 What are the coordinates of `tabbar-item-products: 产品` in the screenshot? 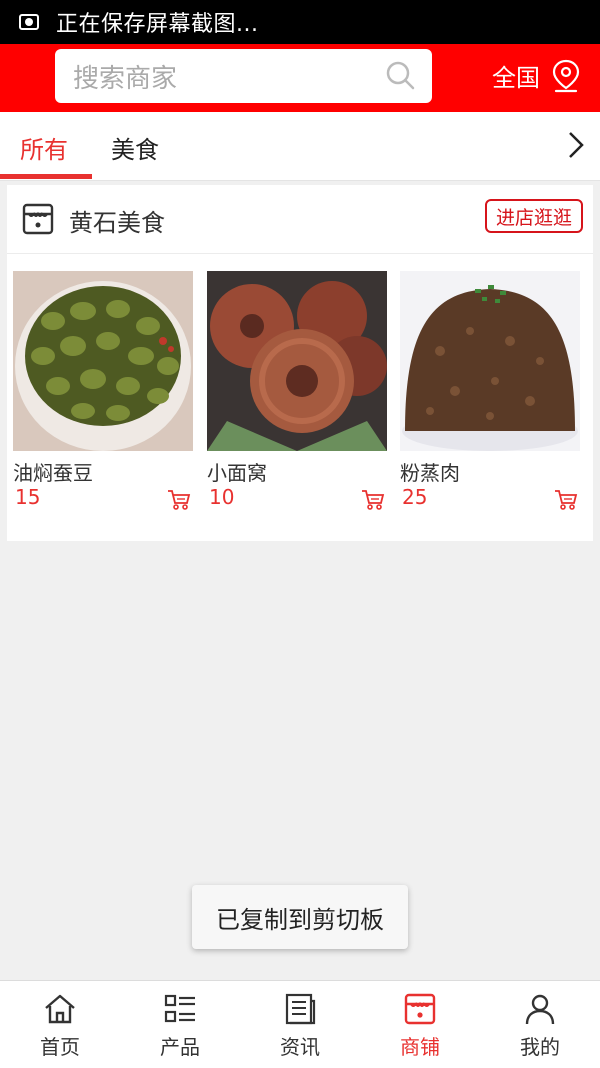 It's located at (180, 1024).